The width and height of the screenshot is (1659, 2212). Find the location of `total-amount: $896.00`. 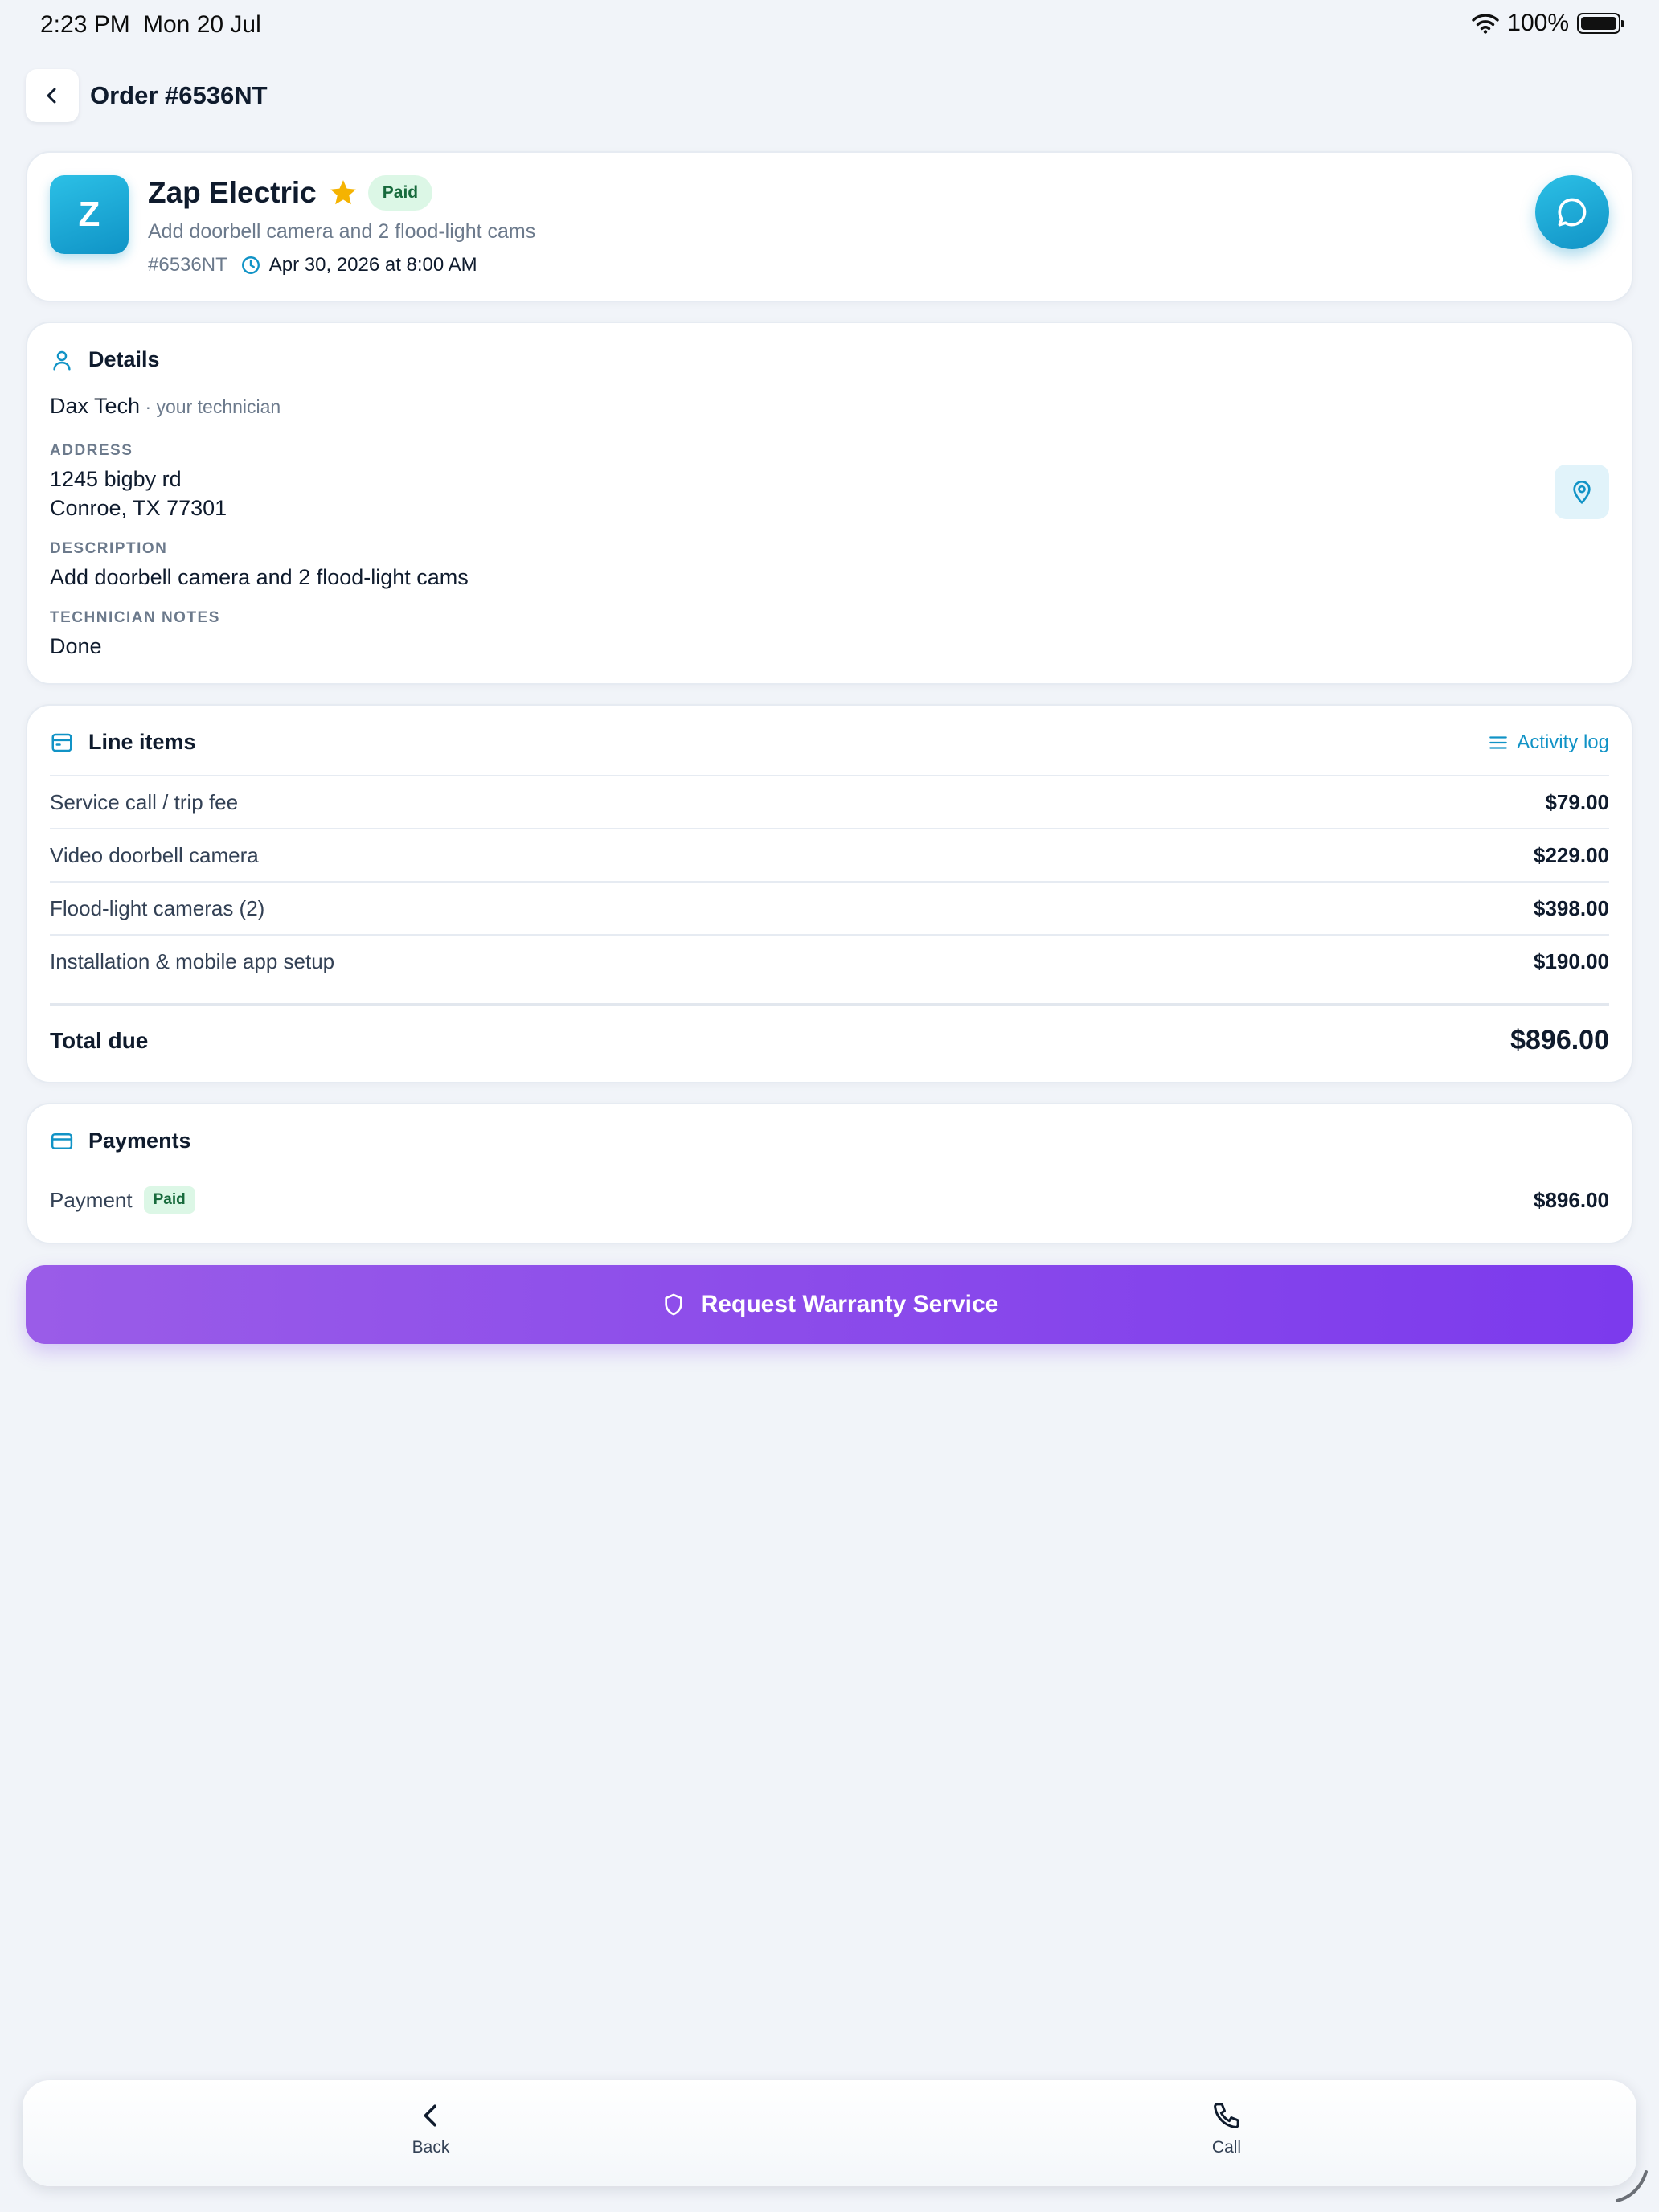

total-amount: $896.00 is located at coordinates (1559, 1040).